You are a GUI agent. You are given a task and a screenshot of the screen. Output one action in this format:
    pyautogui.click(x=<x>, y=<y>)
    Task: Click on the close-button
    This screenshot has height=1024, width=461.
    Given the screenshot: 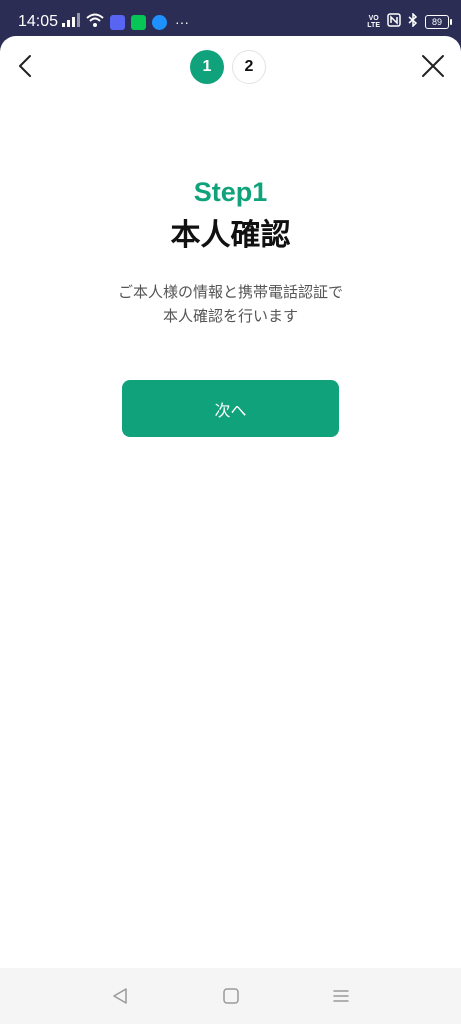 What is the action you would take?
    pyautogui.click(x=433, y=66)
    